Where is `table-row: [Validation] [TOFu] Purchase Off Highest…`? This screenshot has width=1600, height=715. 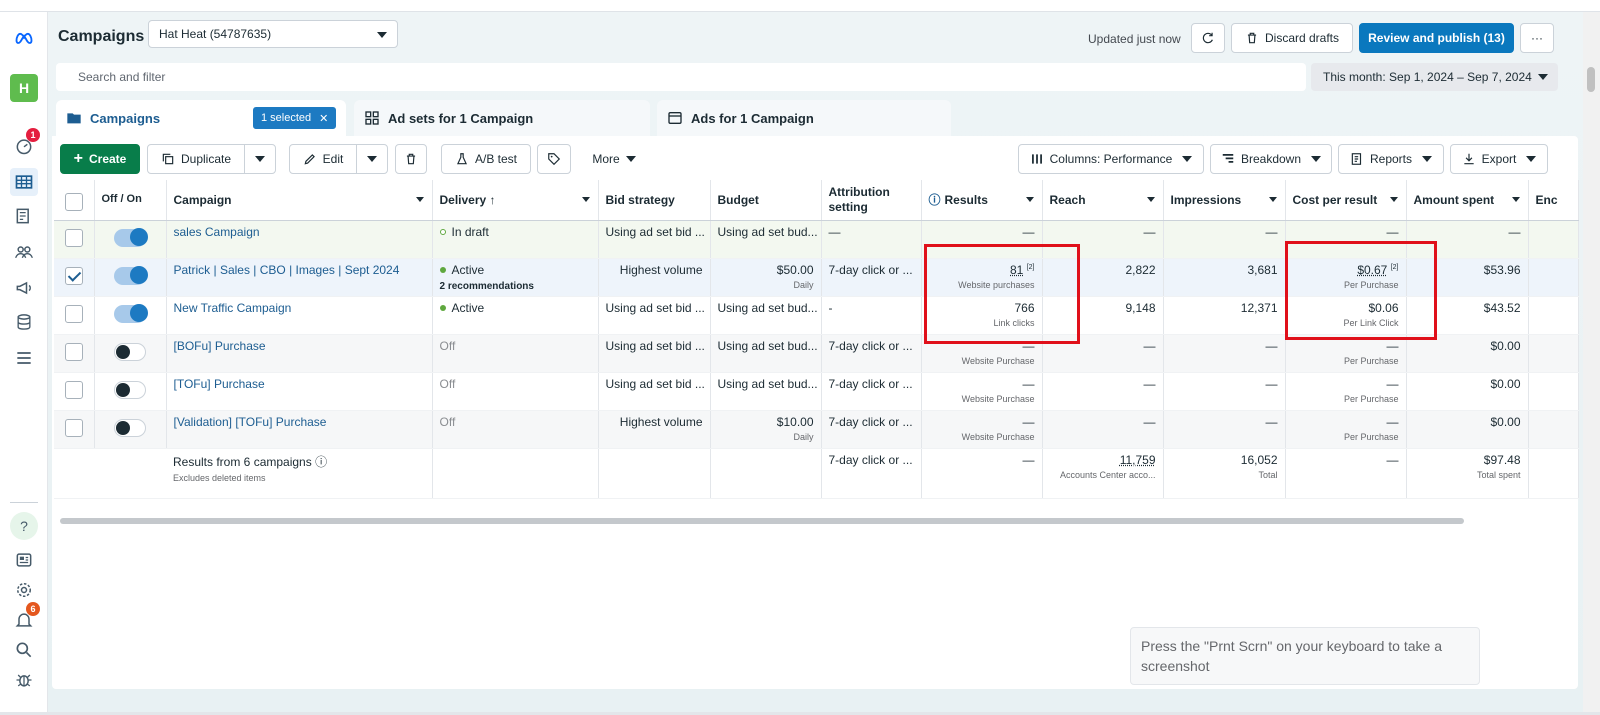
table-row: [Validation] [TOFu] Purchase Off Highest… is located at coordinates (816, 429).